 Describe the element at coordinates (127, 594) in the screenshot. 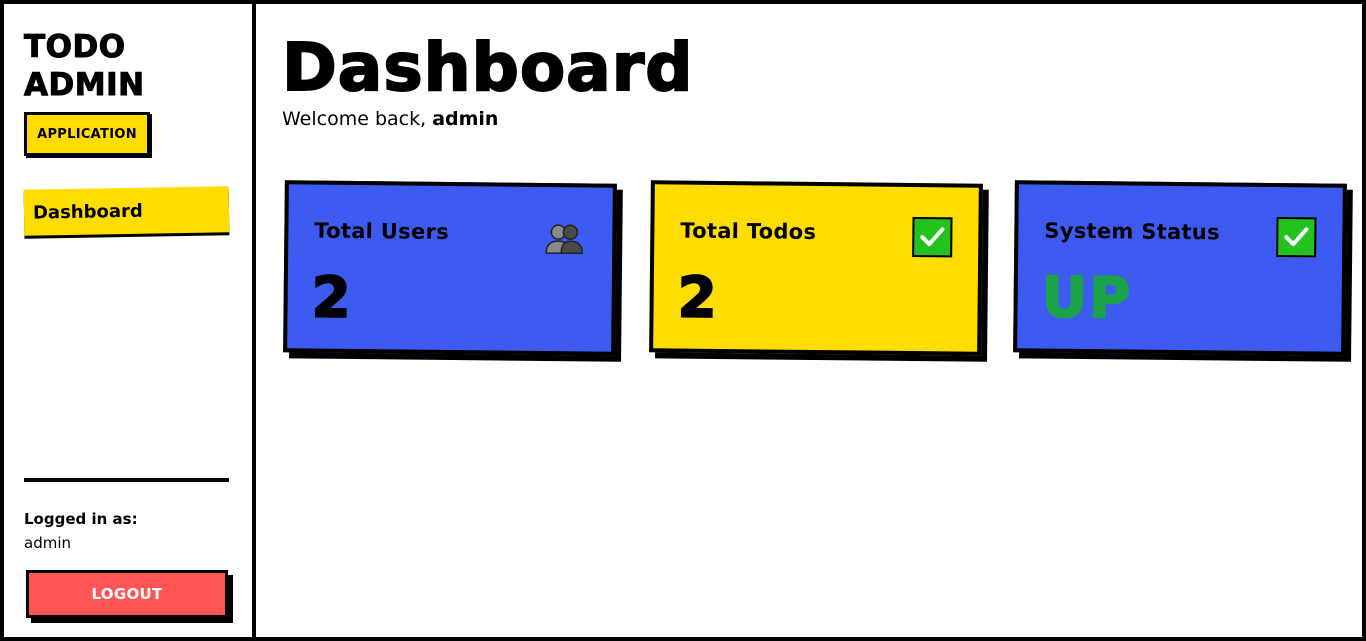

I see `logout-button: LOGOUT` at that location.